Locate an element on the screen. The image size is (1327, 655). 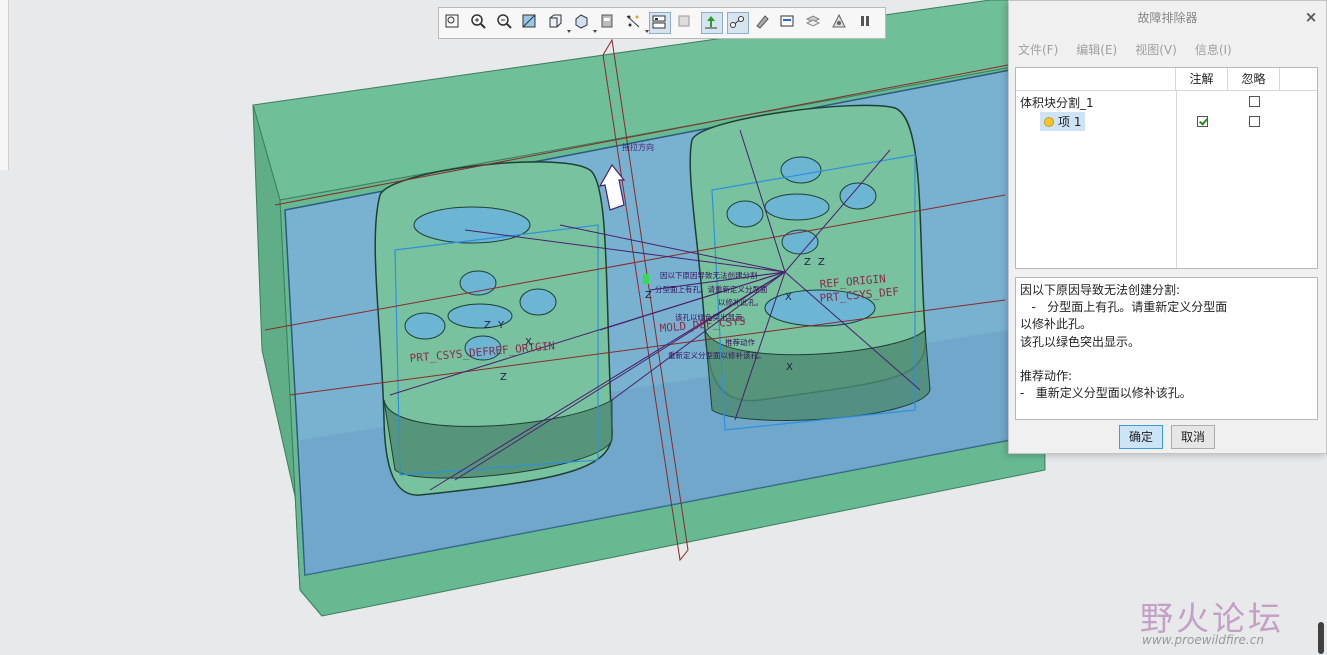
sketch-view-button is located at coordinates (764, 23).